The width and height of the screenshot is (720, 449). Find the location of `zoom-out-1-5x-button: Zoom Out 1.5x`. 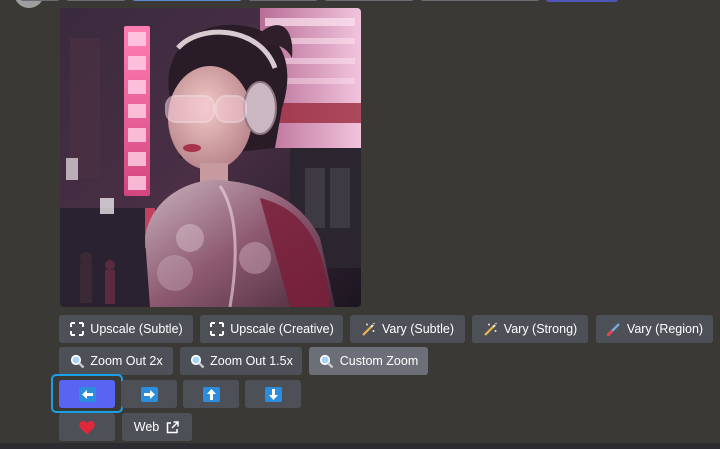

zoom-out-1-5x-button: Zoom Out 1.5x is located at coordinates (241, 361).